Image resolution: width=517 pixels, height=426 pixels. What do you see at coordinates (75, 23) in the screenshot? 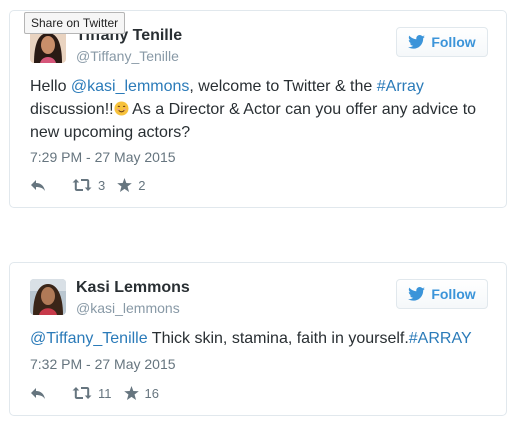
I see `share-tooltip: Share on Twitter` at bounding box center [75, 23].